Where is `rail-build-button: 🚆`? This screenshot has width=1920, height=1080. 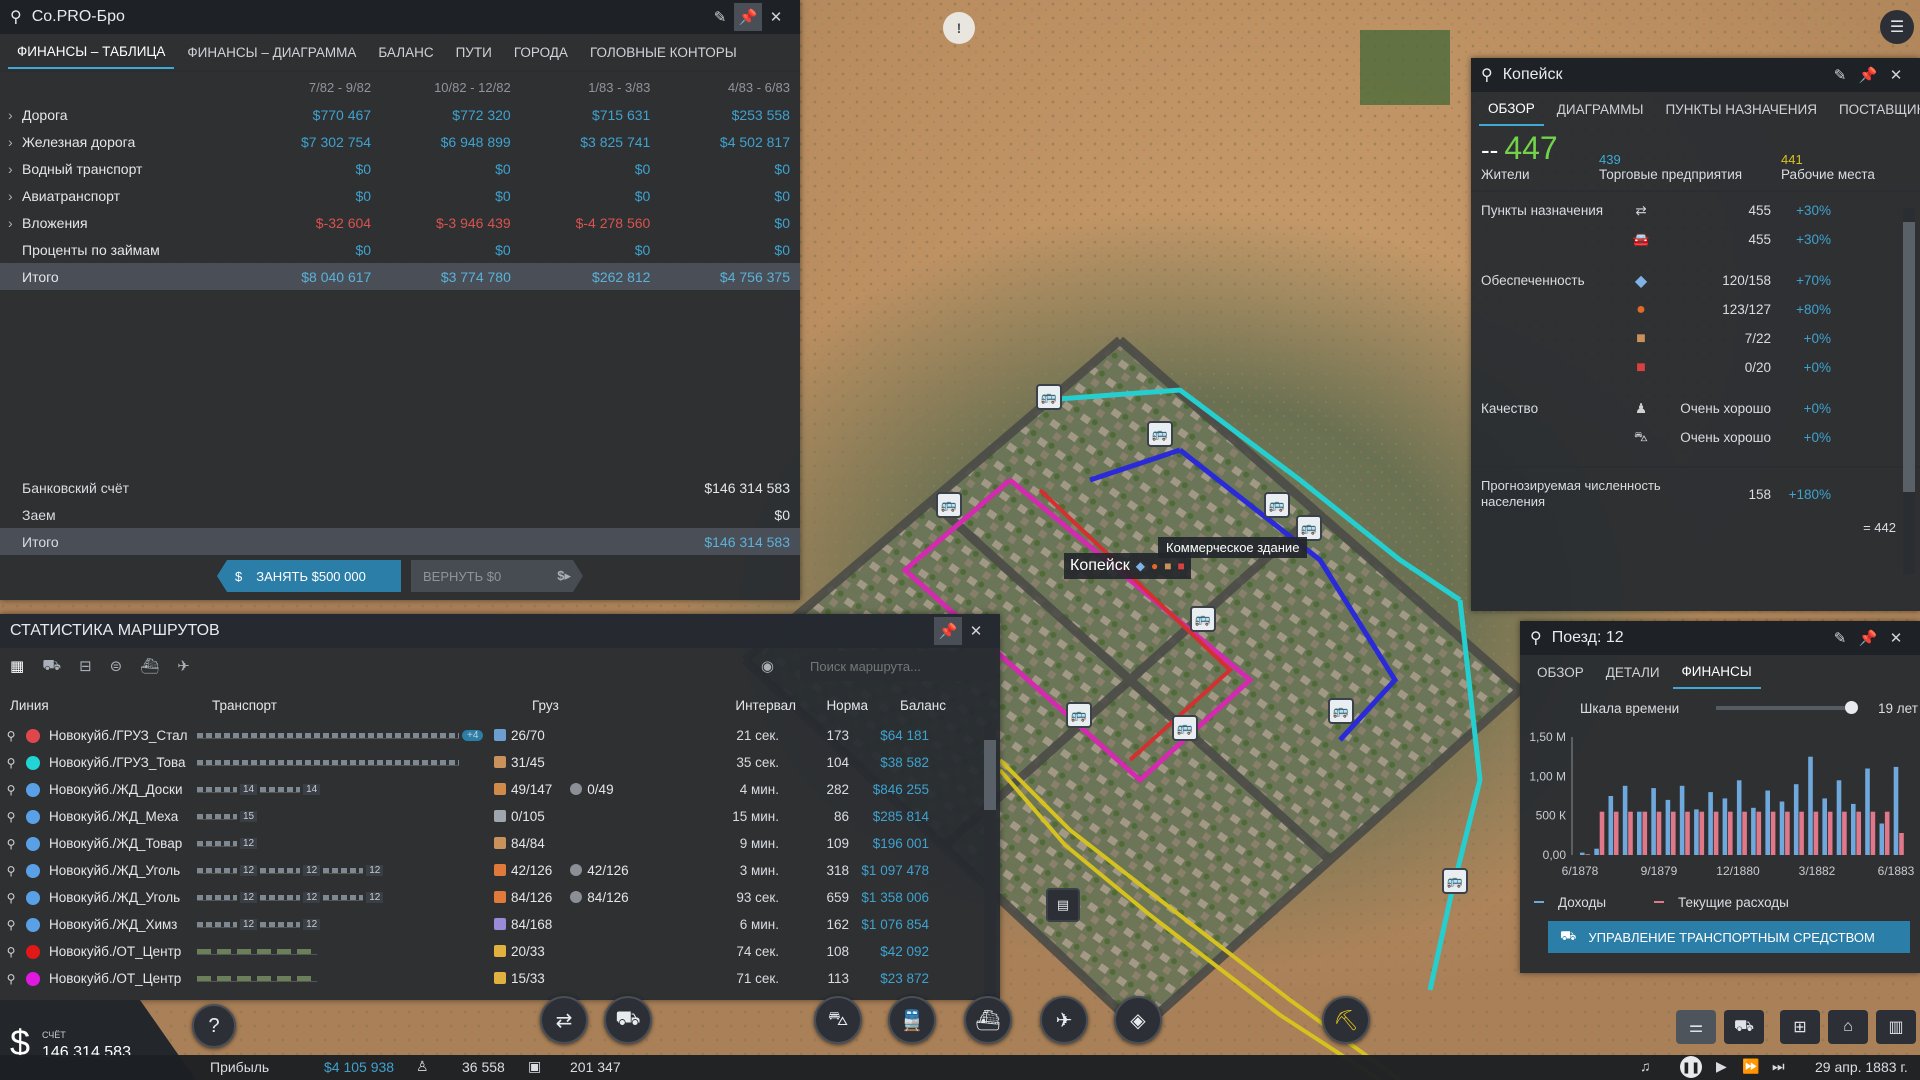
rail-build-button: 🚆 is located at coordinates (912, 1020).